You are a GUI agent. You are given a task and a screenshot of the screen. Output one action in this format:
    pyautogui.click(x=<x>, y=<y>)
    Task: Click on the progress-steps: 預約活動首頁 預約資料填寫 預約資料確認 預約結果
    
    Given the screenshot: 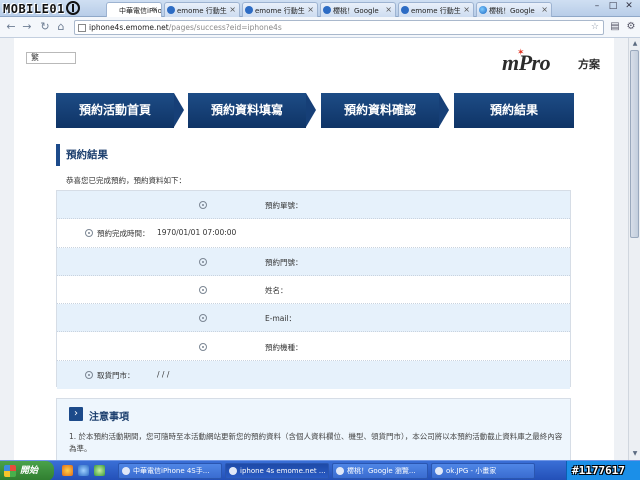 What is the action you would take?
    pyautogui.click(x=316, y=110)
    